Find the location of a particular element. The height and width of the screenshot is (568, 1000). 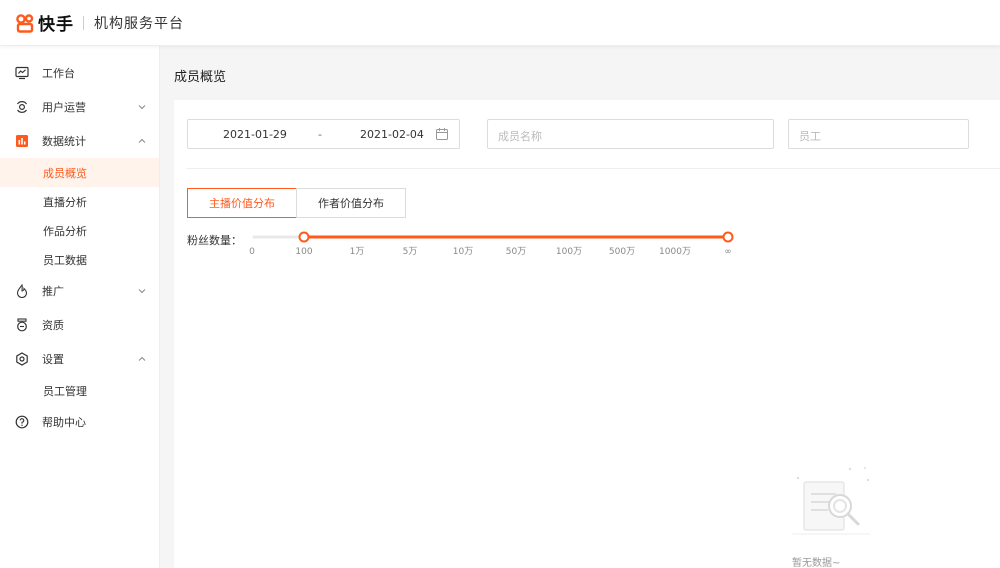

empty-data-text: 暂无数据~ is located at coordinates (816, 563).